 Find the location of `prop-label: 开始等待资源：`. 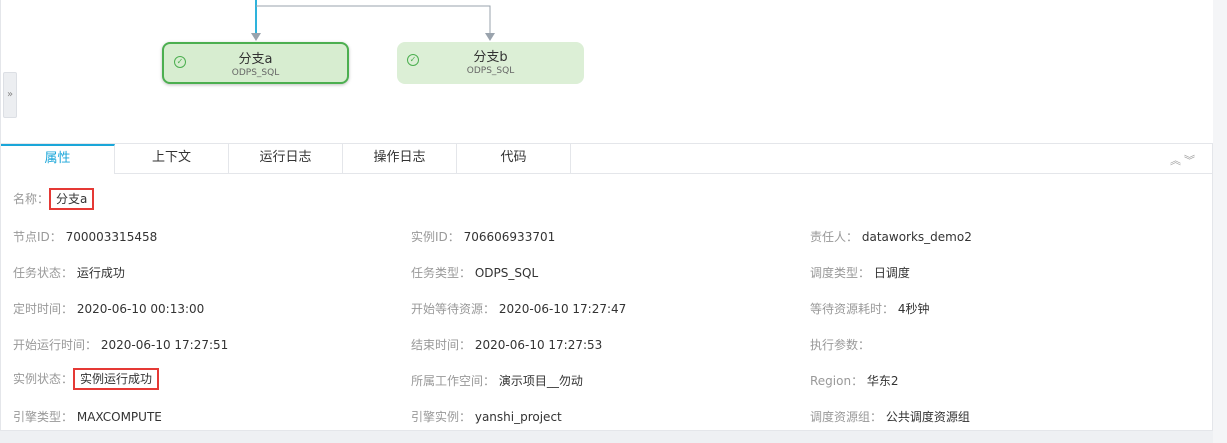

prop-label: 开始等待资源： is located at coordinates (453, 309).